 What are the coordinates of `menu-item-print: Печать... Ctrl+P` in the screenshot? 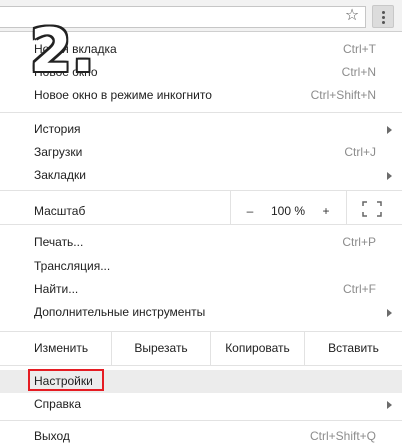 It's located at (201, 242).